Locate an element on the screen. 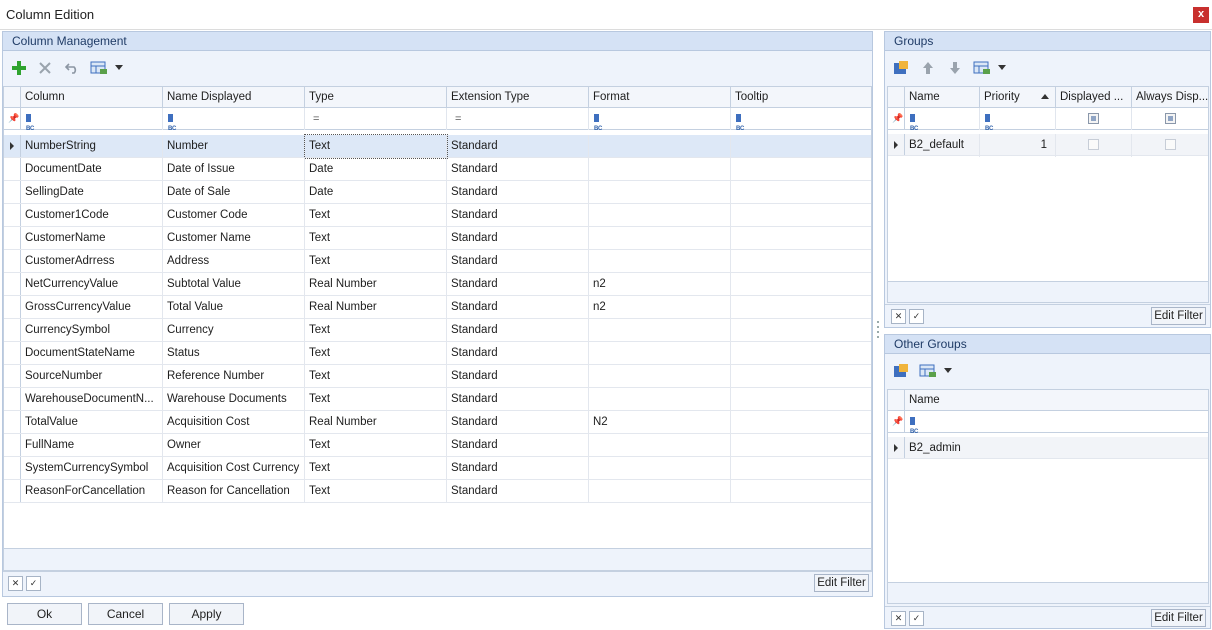 The image size is (1212, 630). filter-extension-type: = is located at coordinates (518, 119).